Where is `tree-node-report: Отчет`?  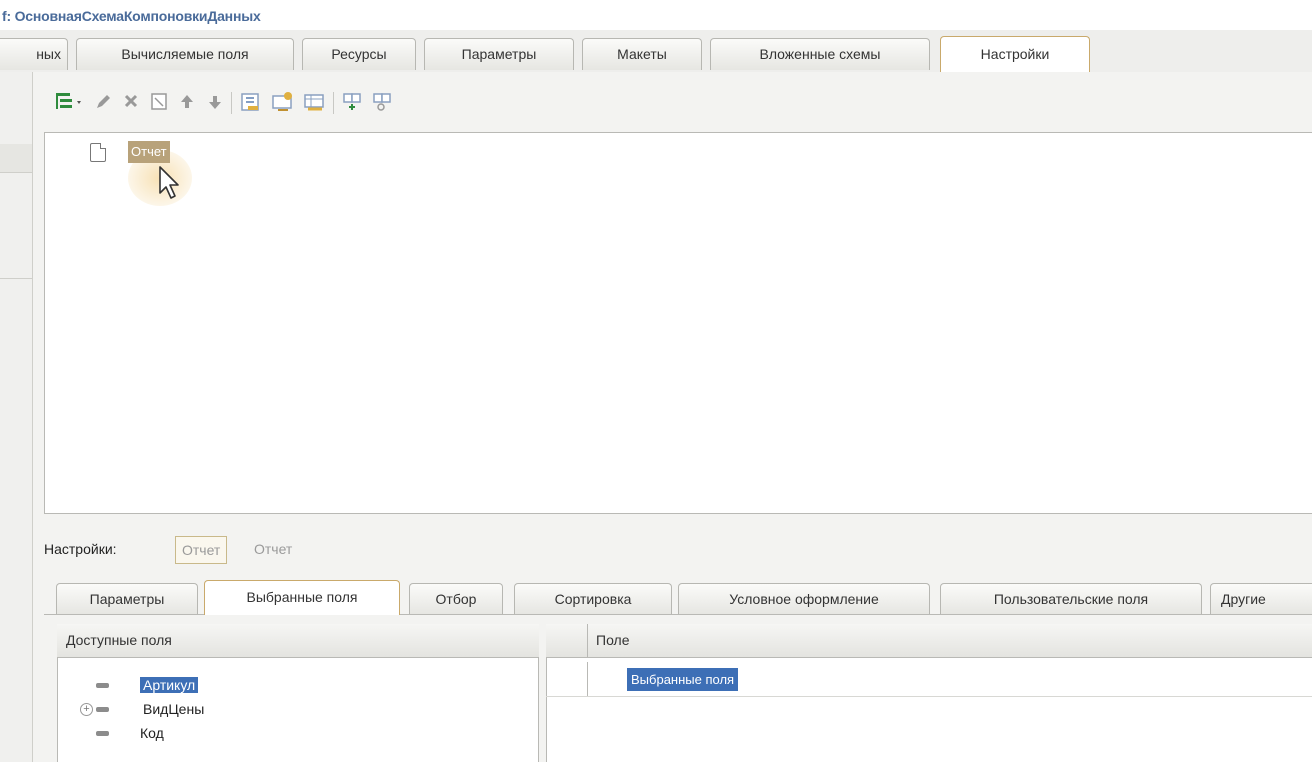
tree-node-report: Отчет is located at coordinates (149, 152).